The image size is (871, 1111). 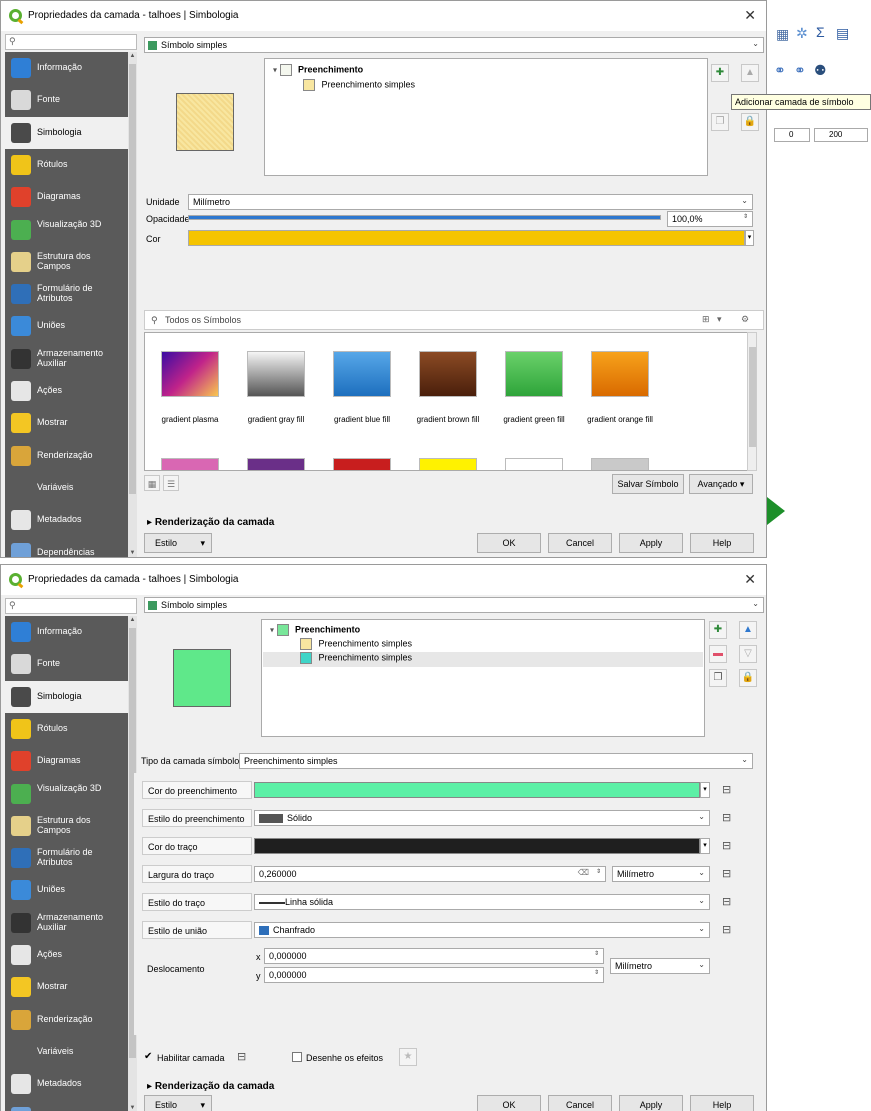 I want to click on sidebar-search-input: ⚲, so click(x=71, y=606).